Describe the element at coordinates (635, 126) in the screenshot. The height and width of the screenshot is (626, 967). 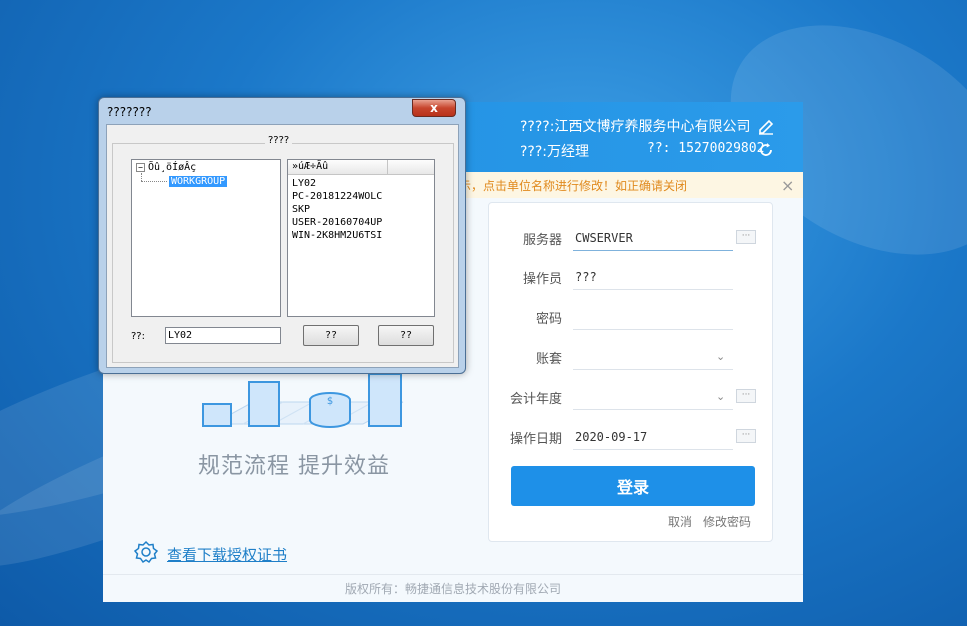
I see `company-name: ????:江西文博疗养服务中心有限公司` at that location.